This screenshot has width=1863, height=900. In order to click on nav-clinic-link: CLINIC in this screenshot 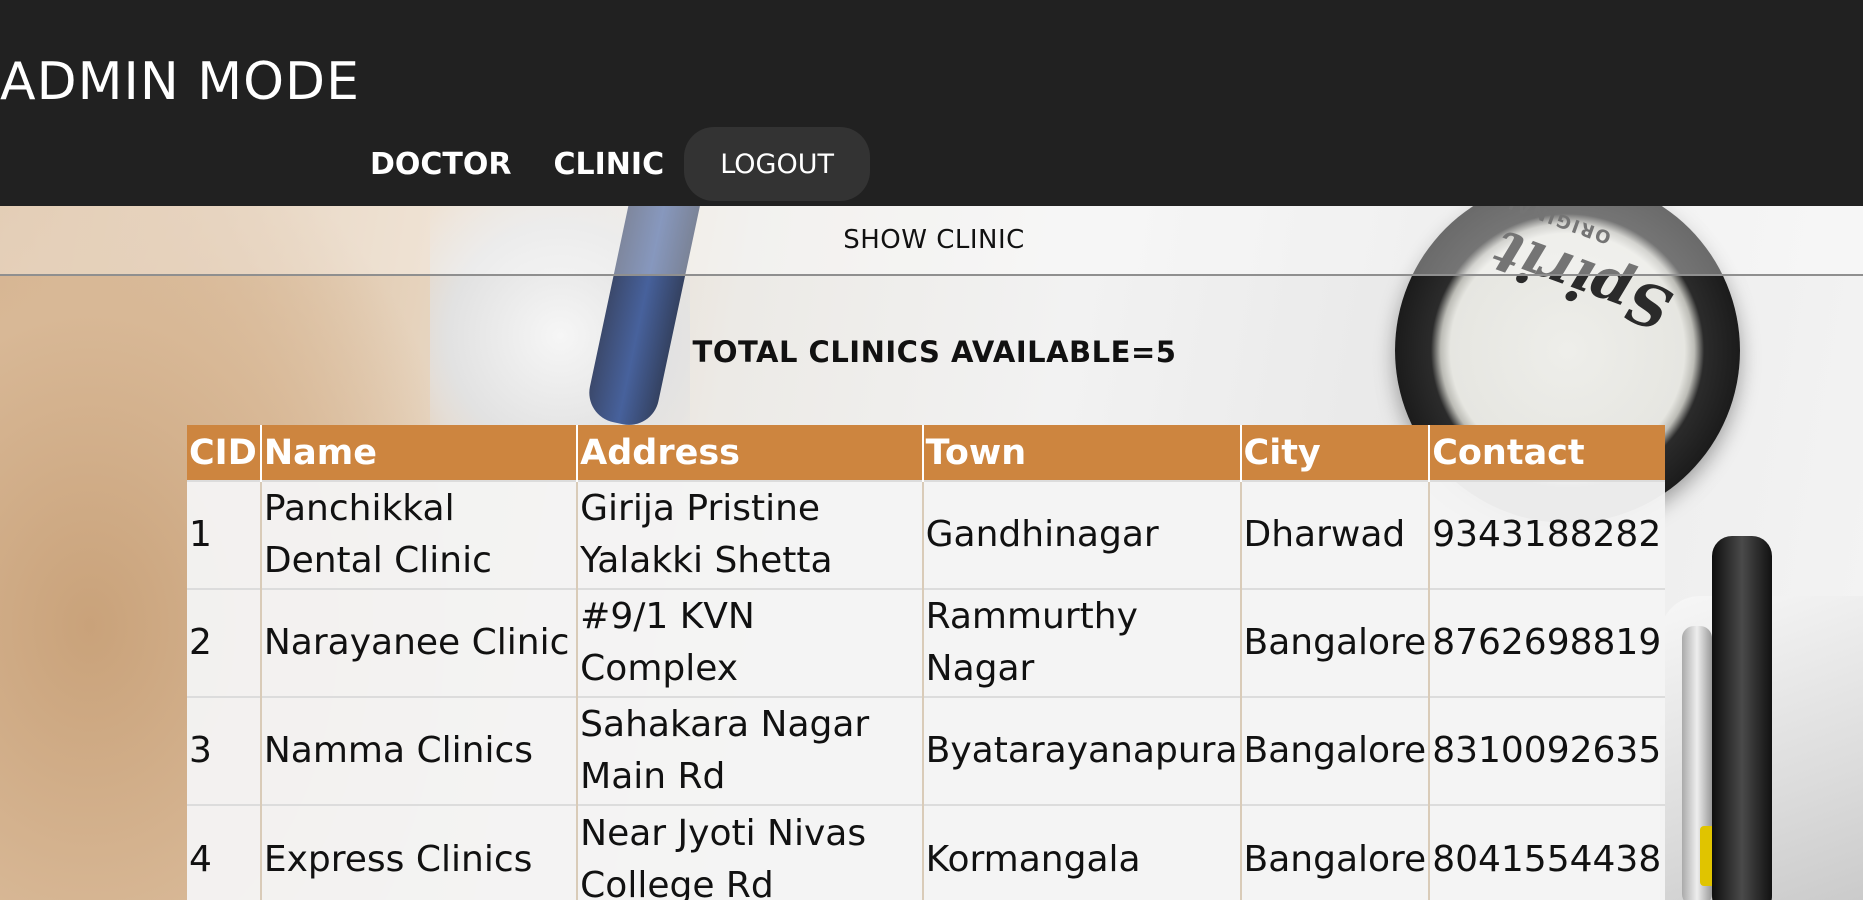, I will do `click(609, 164)`.